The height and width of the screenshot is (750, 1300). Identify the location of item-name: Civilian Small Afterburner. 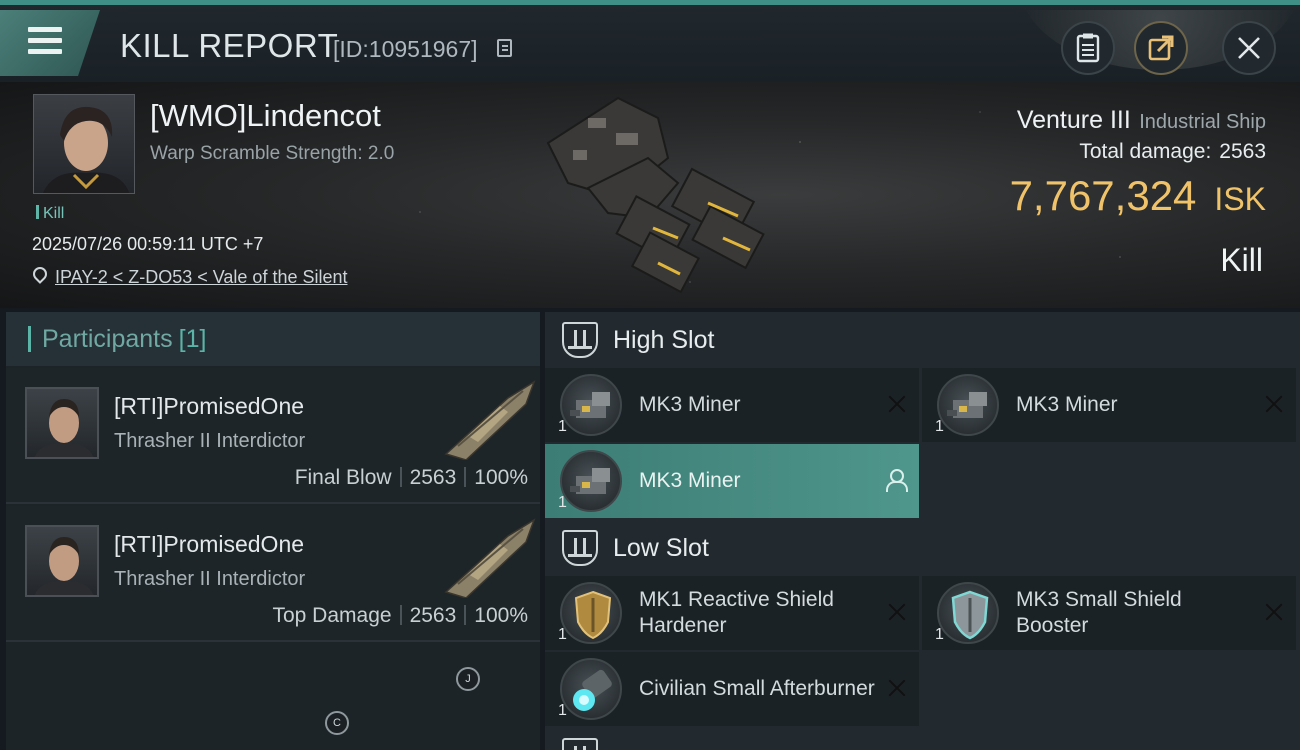
(757, 688).